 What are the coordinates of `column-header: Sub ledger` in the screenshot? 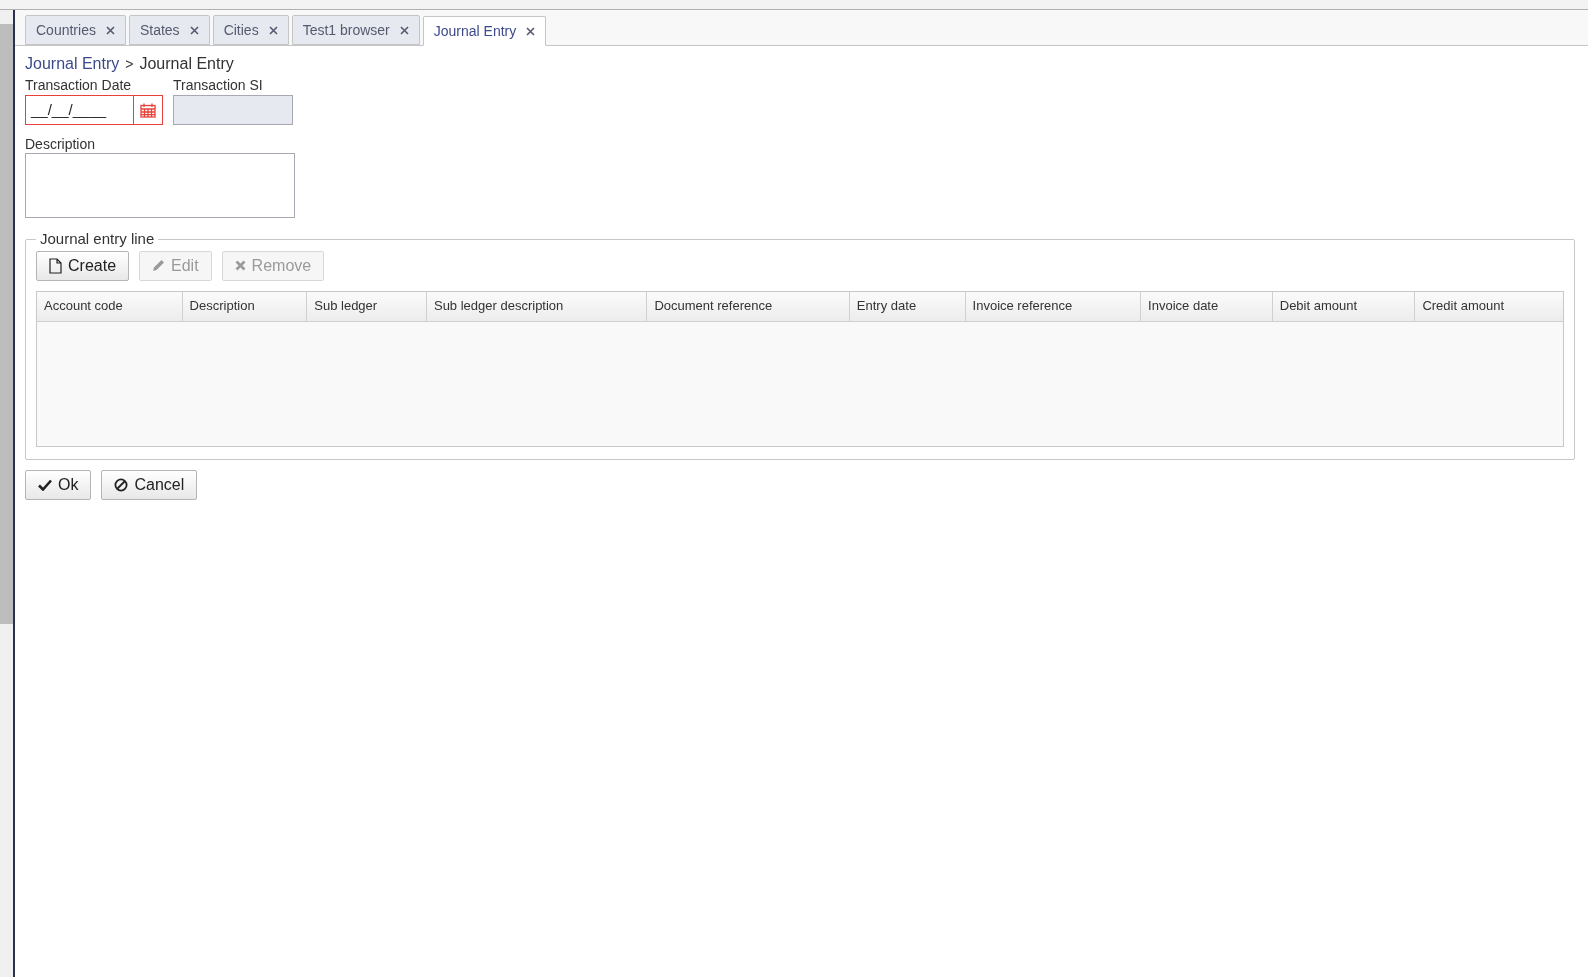 It's located at (366, 306).